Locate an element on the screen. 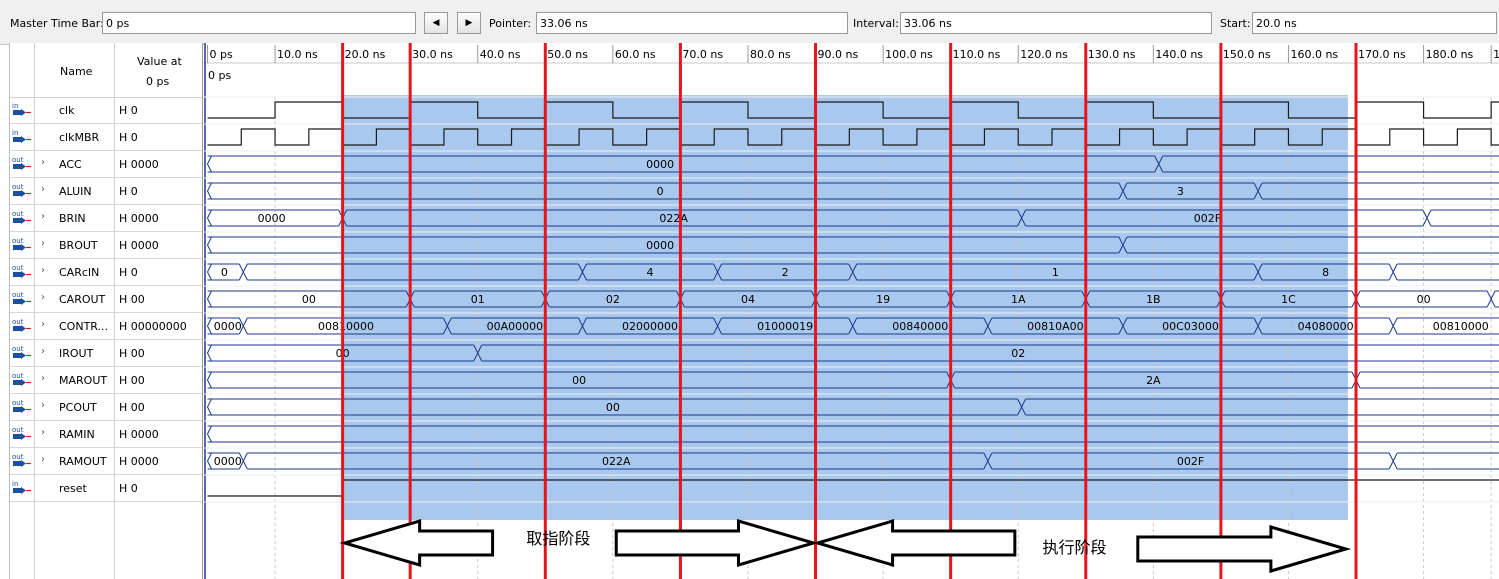 This screenshot has width=1499, height=579. next-transition-button: ▶ is located at coordinates (469, 23).